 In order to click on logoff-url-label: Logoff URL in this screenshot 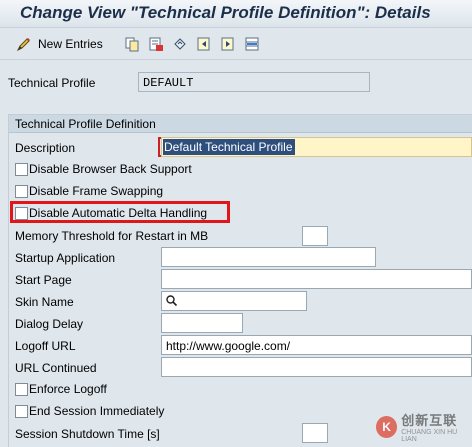, I will do `click(45, 346)`.